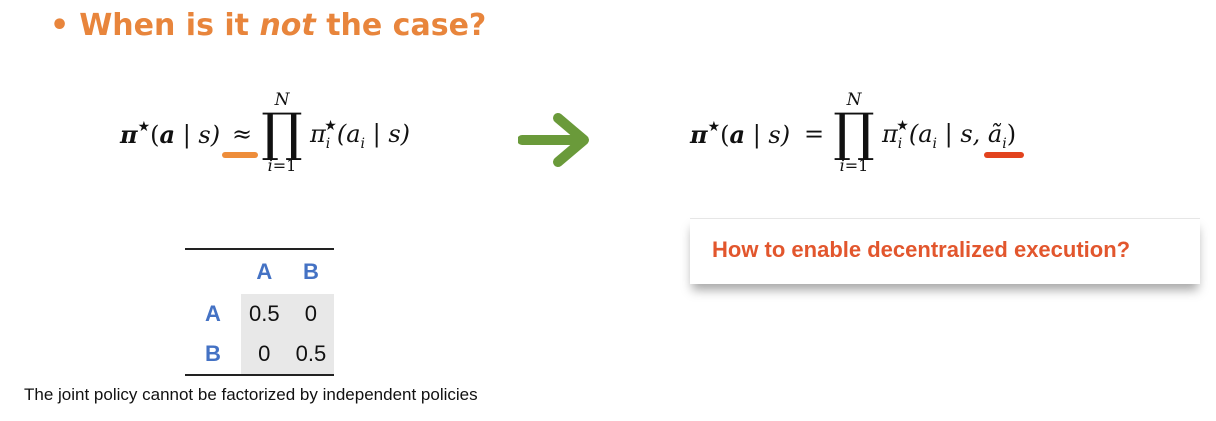 The width and height of the screenshot is (1216, 421). Describe the element at coordinates (213, 355) in the screenshot. I see `matrix-row-label: B` at that location.